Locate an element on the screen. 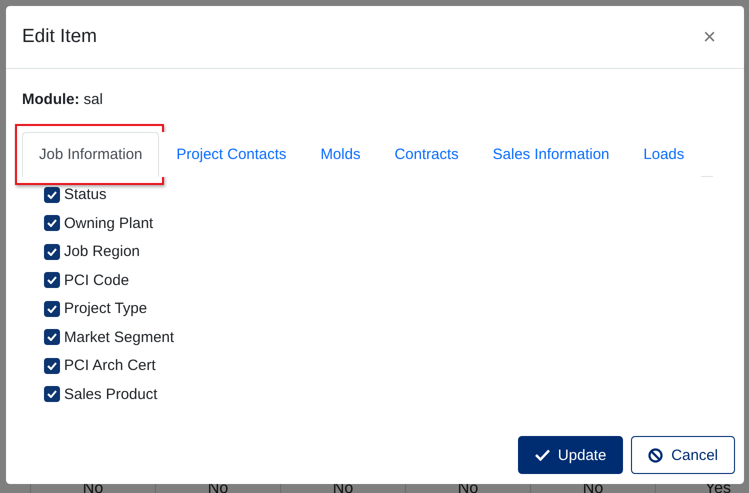  tab: Job Information is located at coordinates (91, 154).